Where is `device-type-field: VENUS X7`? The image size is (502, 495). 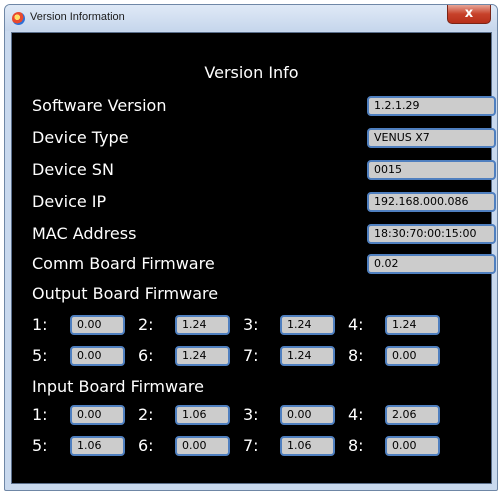 device-type-field: VENUS X7 is located at coordinates (431, 138).